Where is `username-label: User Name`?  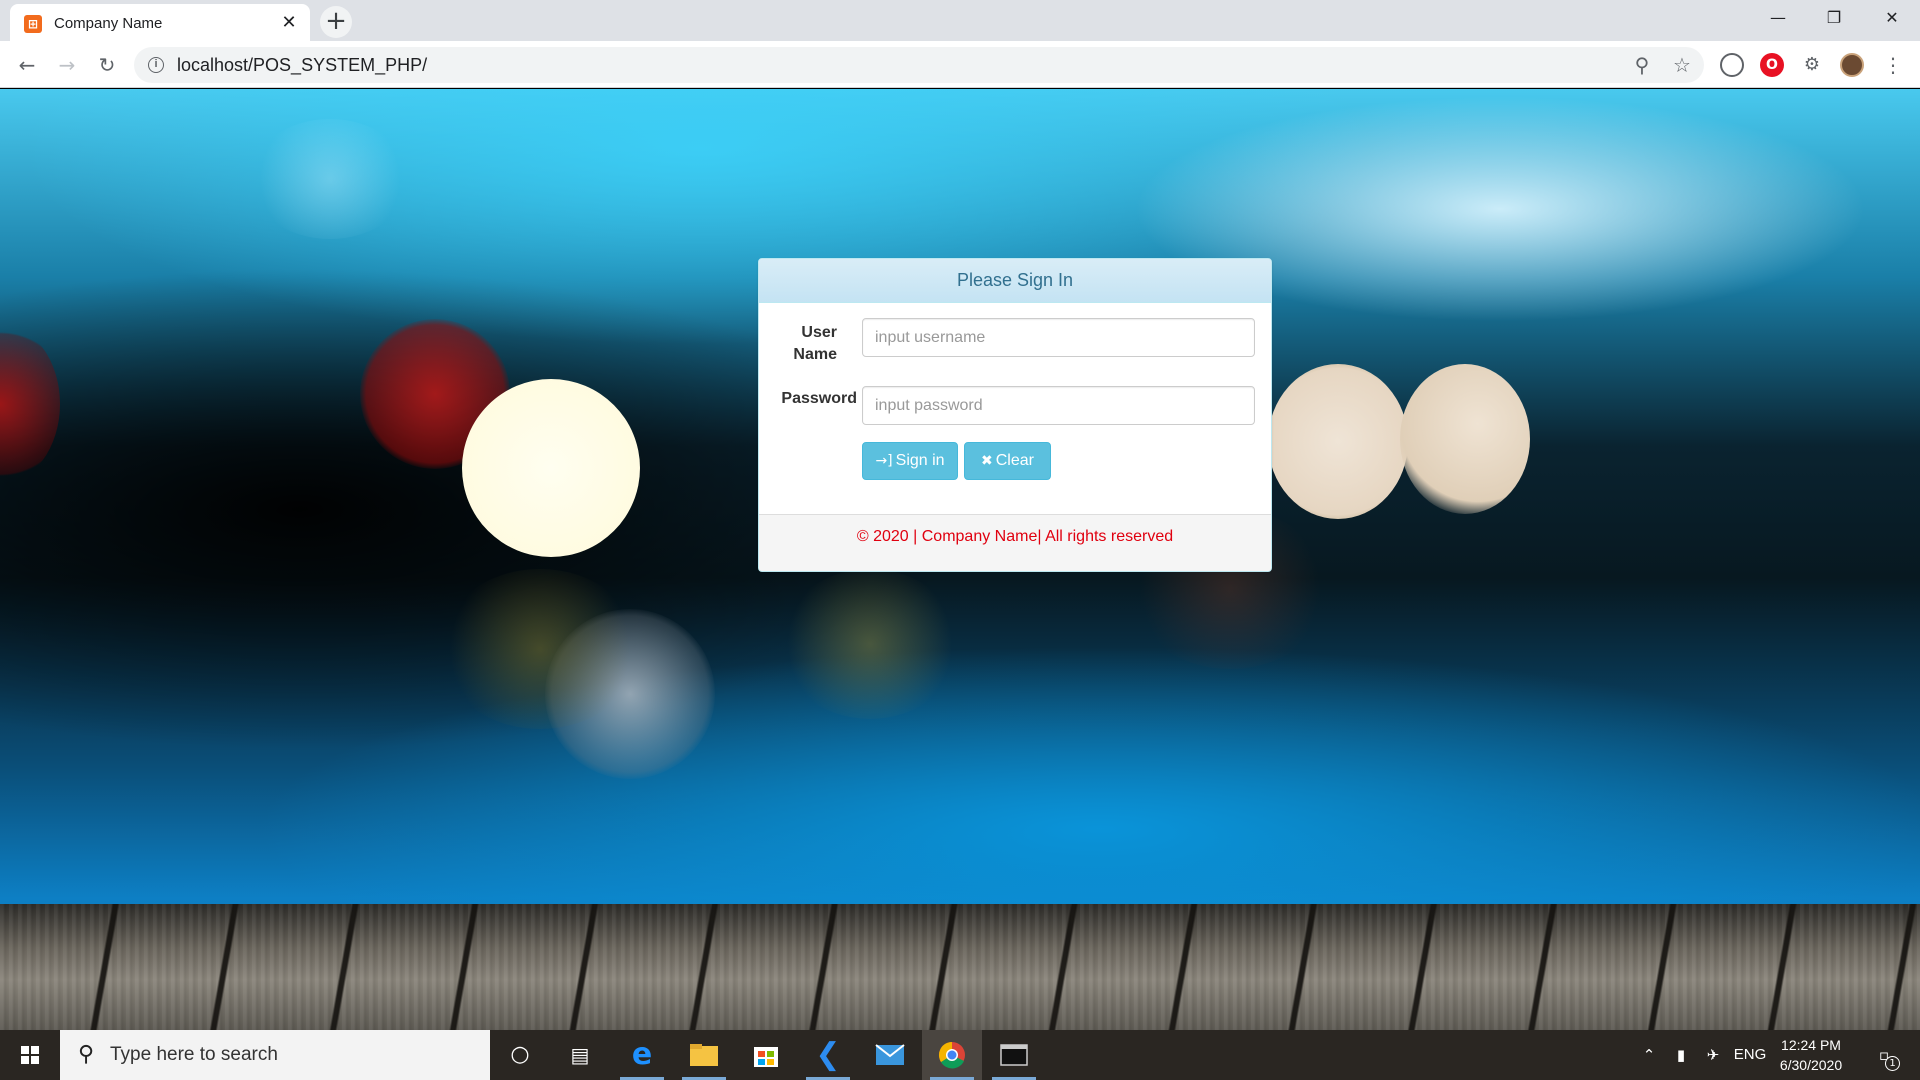 username-label: User Name is located at coordinates (807, 344).